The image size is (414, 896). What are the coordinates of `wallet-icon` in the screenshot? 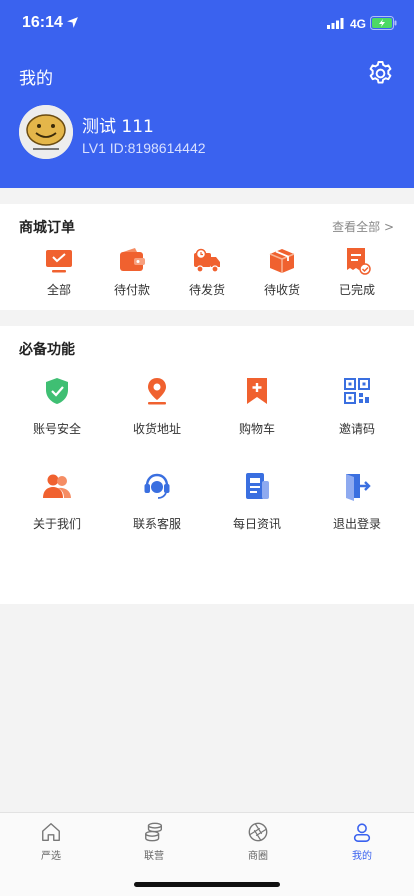 It's located at (132, 259).